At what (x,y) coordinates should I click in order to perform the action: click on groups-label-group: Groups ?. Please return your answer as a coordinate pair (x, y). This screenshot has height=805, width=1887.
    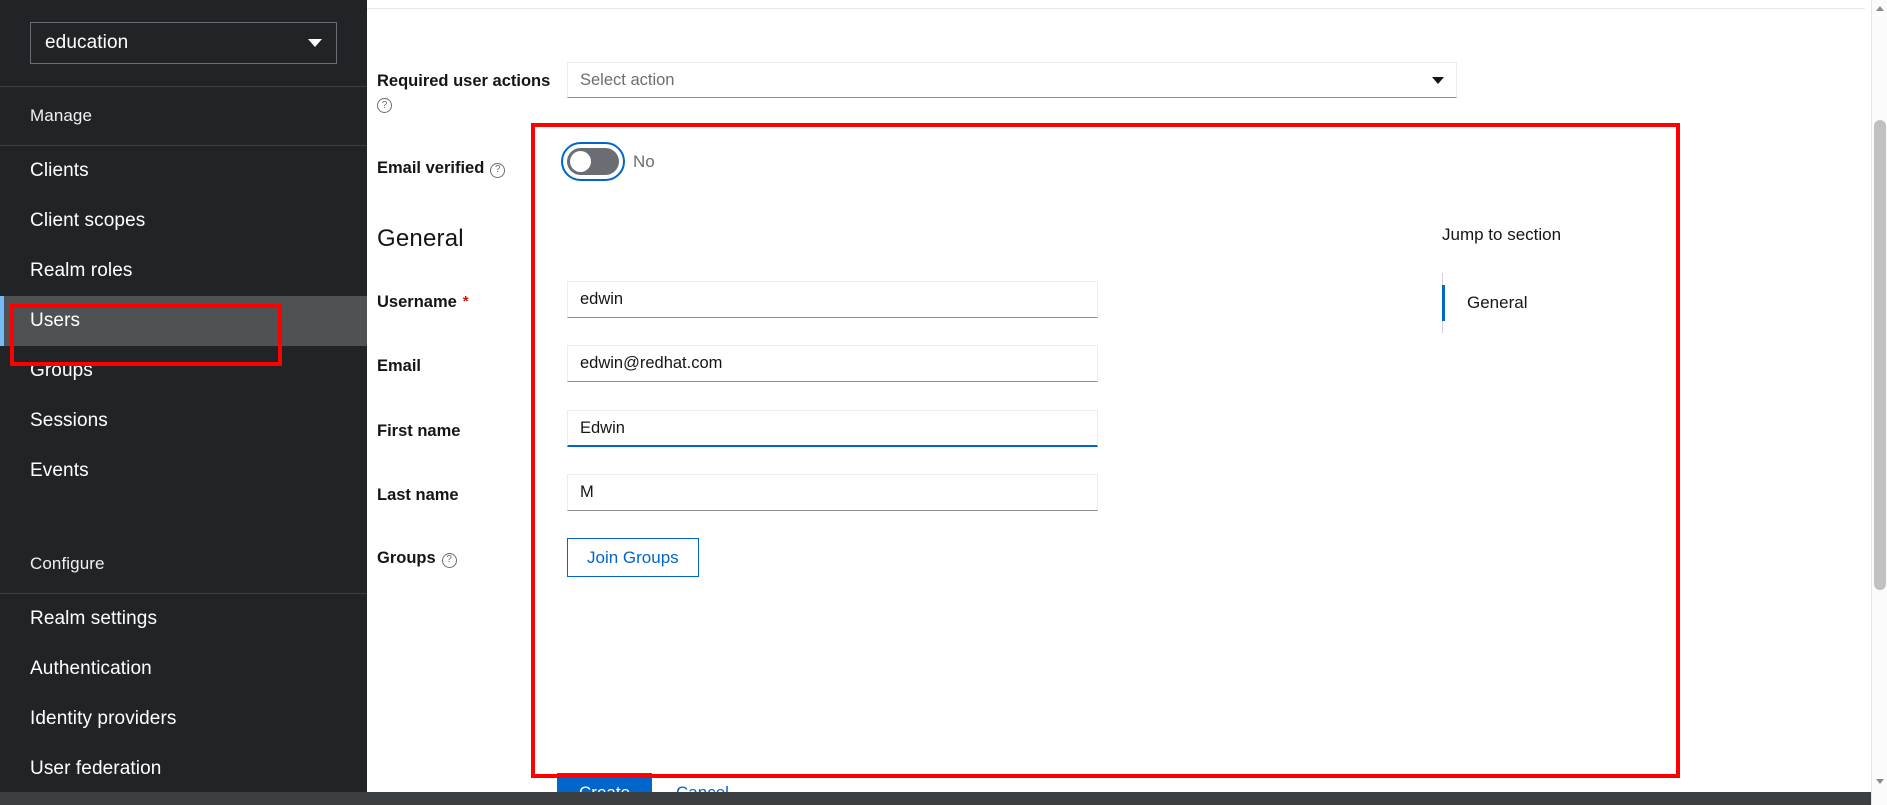
    Looking at the image, I should click on (472, 553).